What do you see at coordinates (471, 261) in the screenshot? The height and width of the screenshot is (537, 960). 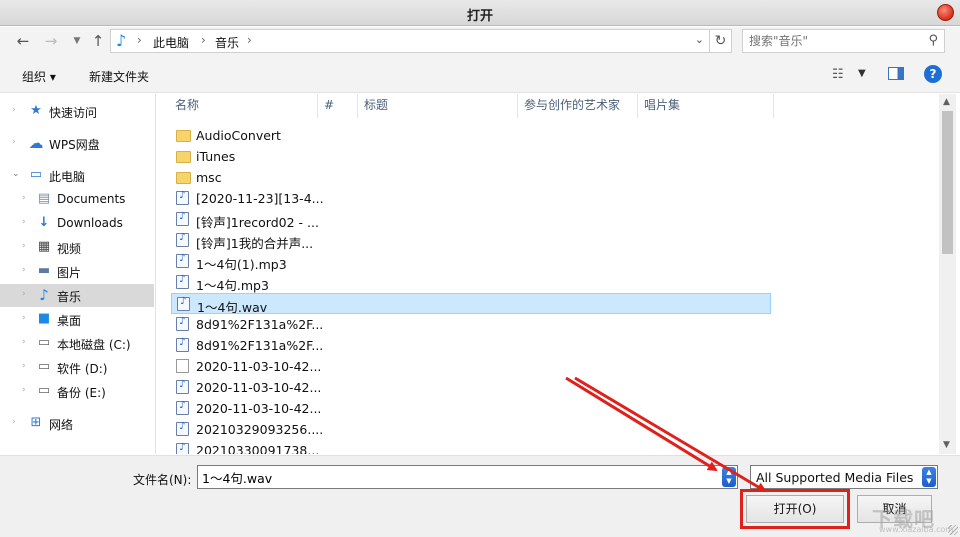 I see `file-row: 1～4句(1).mp3` at bounding box center [471, 261].